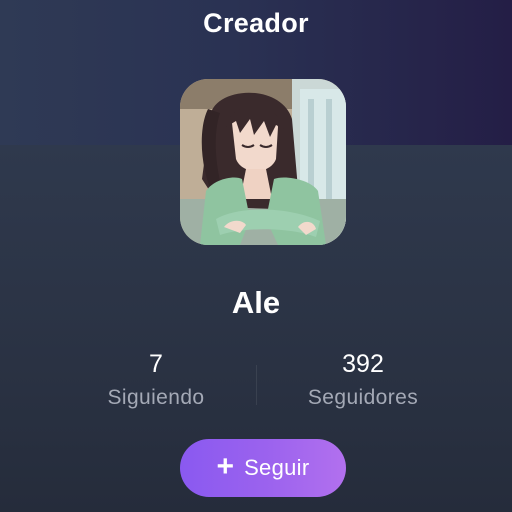 The image size is (512, 512). I want to click on followers-label: Seguidores, so click(363, 397).